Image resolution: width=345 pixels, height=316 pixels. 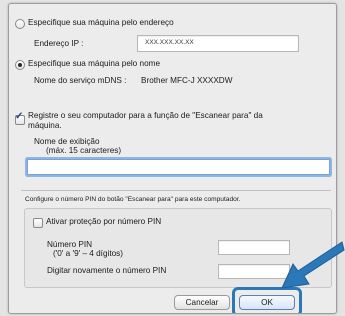 What do you see at coordinates (187, 80) in the screenshot?
I see `mdns-service-value: Brother MFC-J XXXXDW` at bounding box center [187, 80].